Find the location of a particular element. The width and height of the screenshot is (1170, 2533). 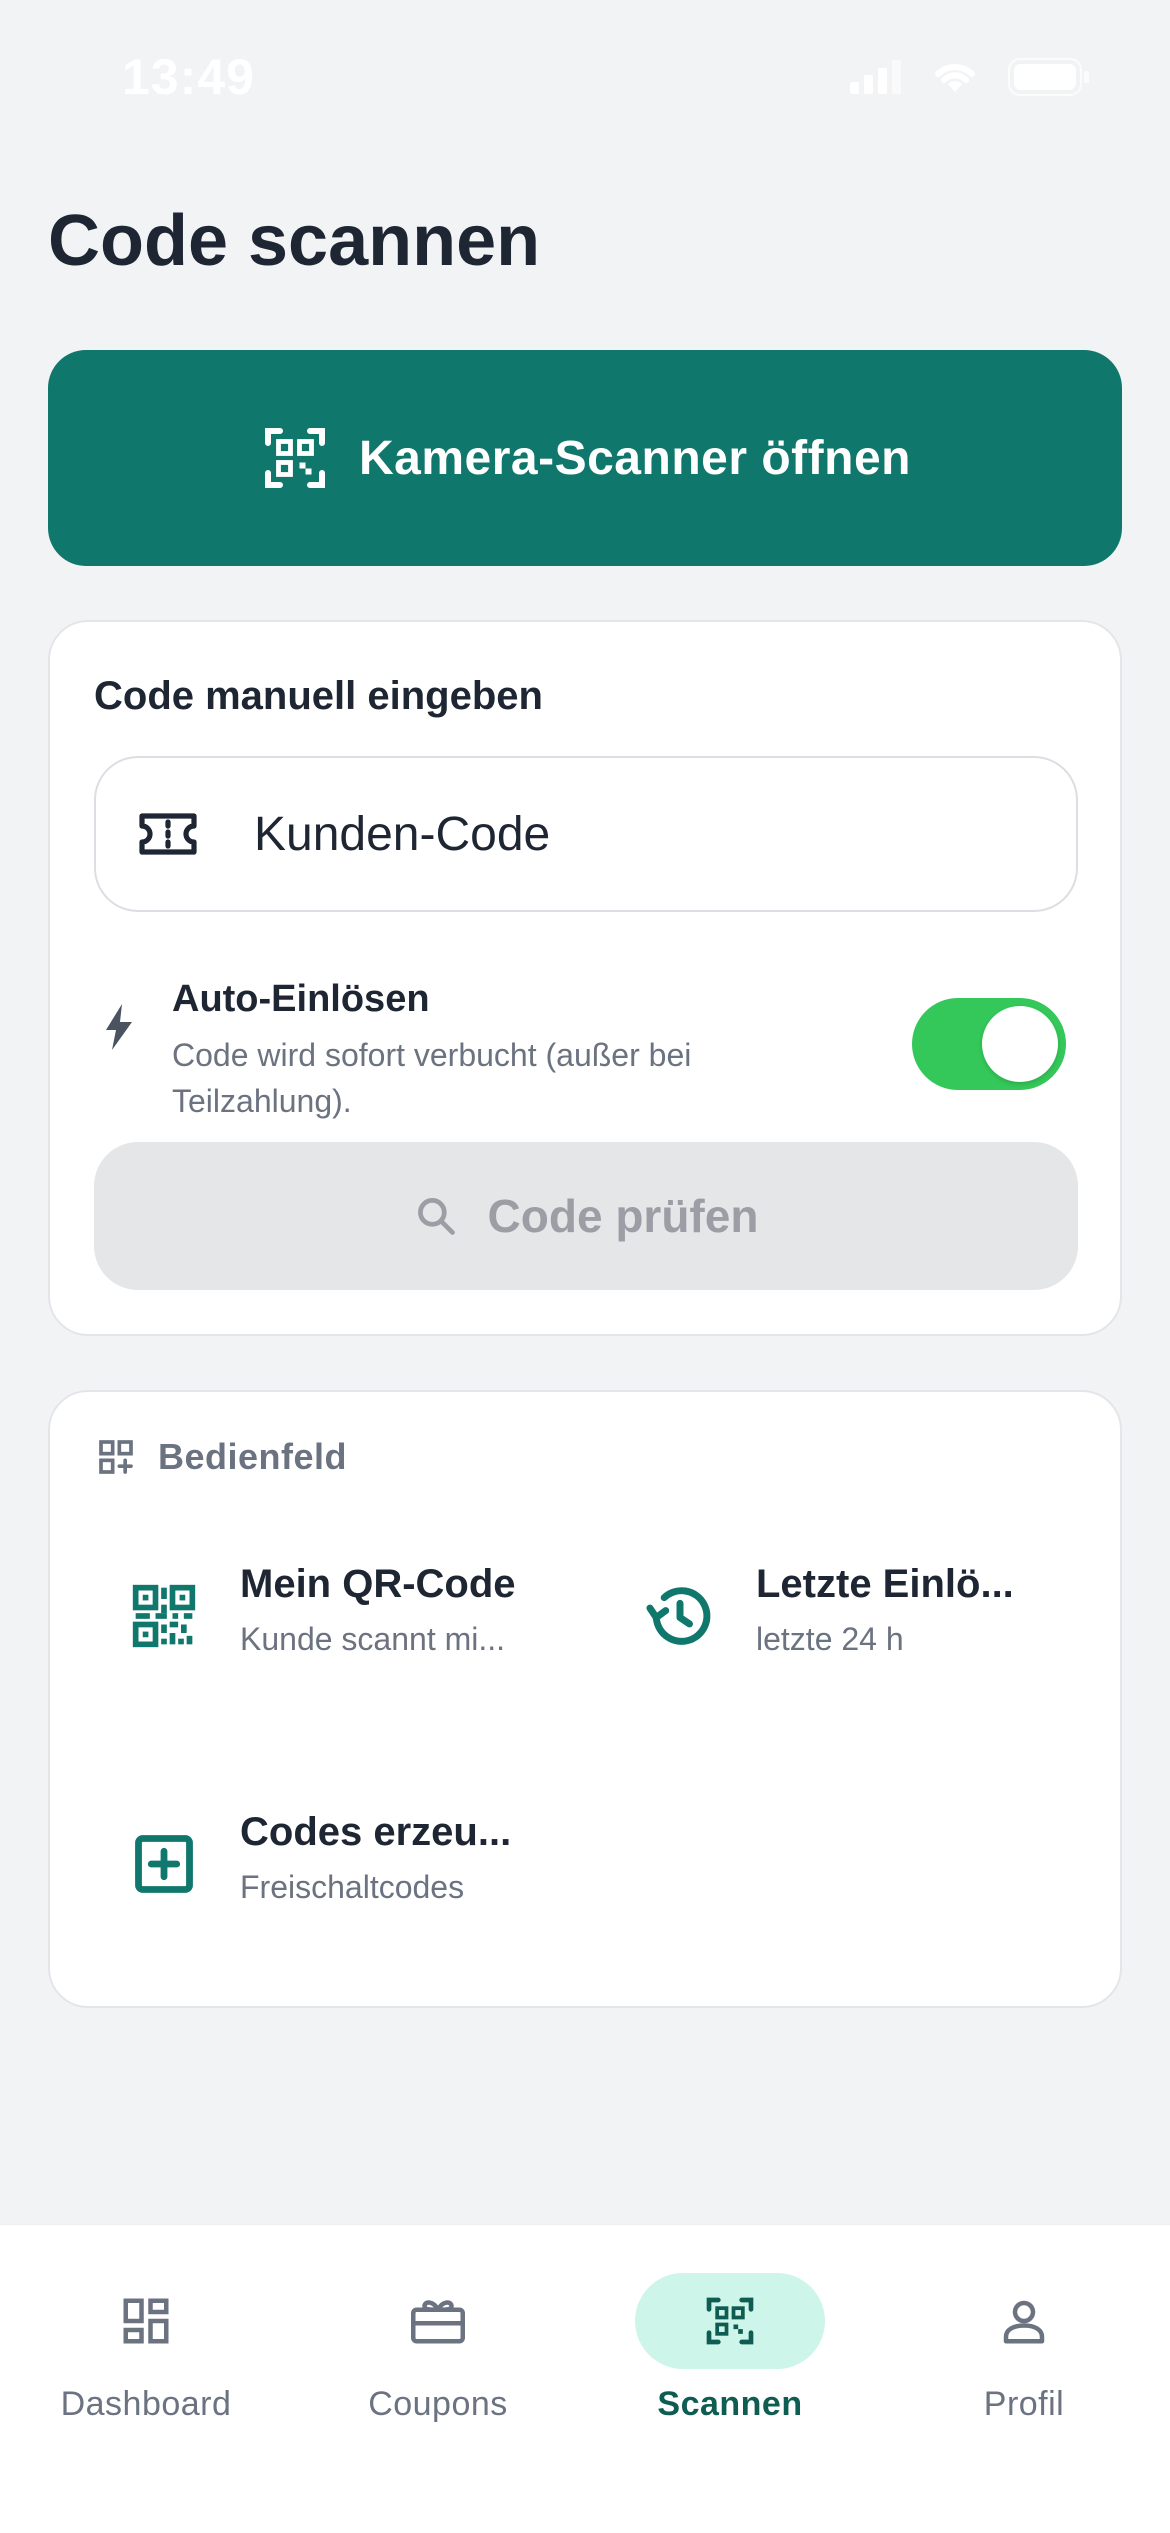

nav-label: Dashboard is located at coordinates (146, 2404).